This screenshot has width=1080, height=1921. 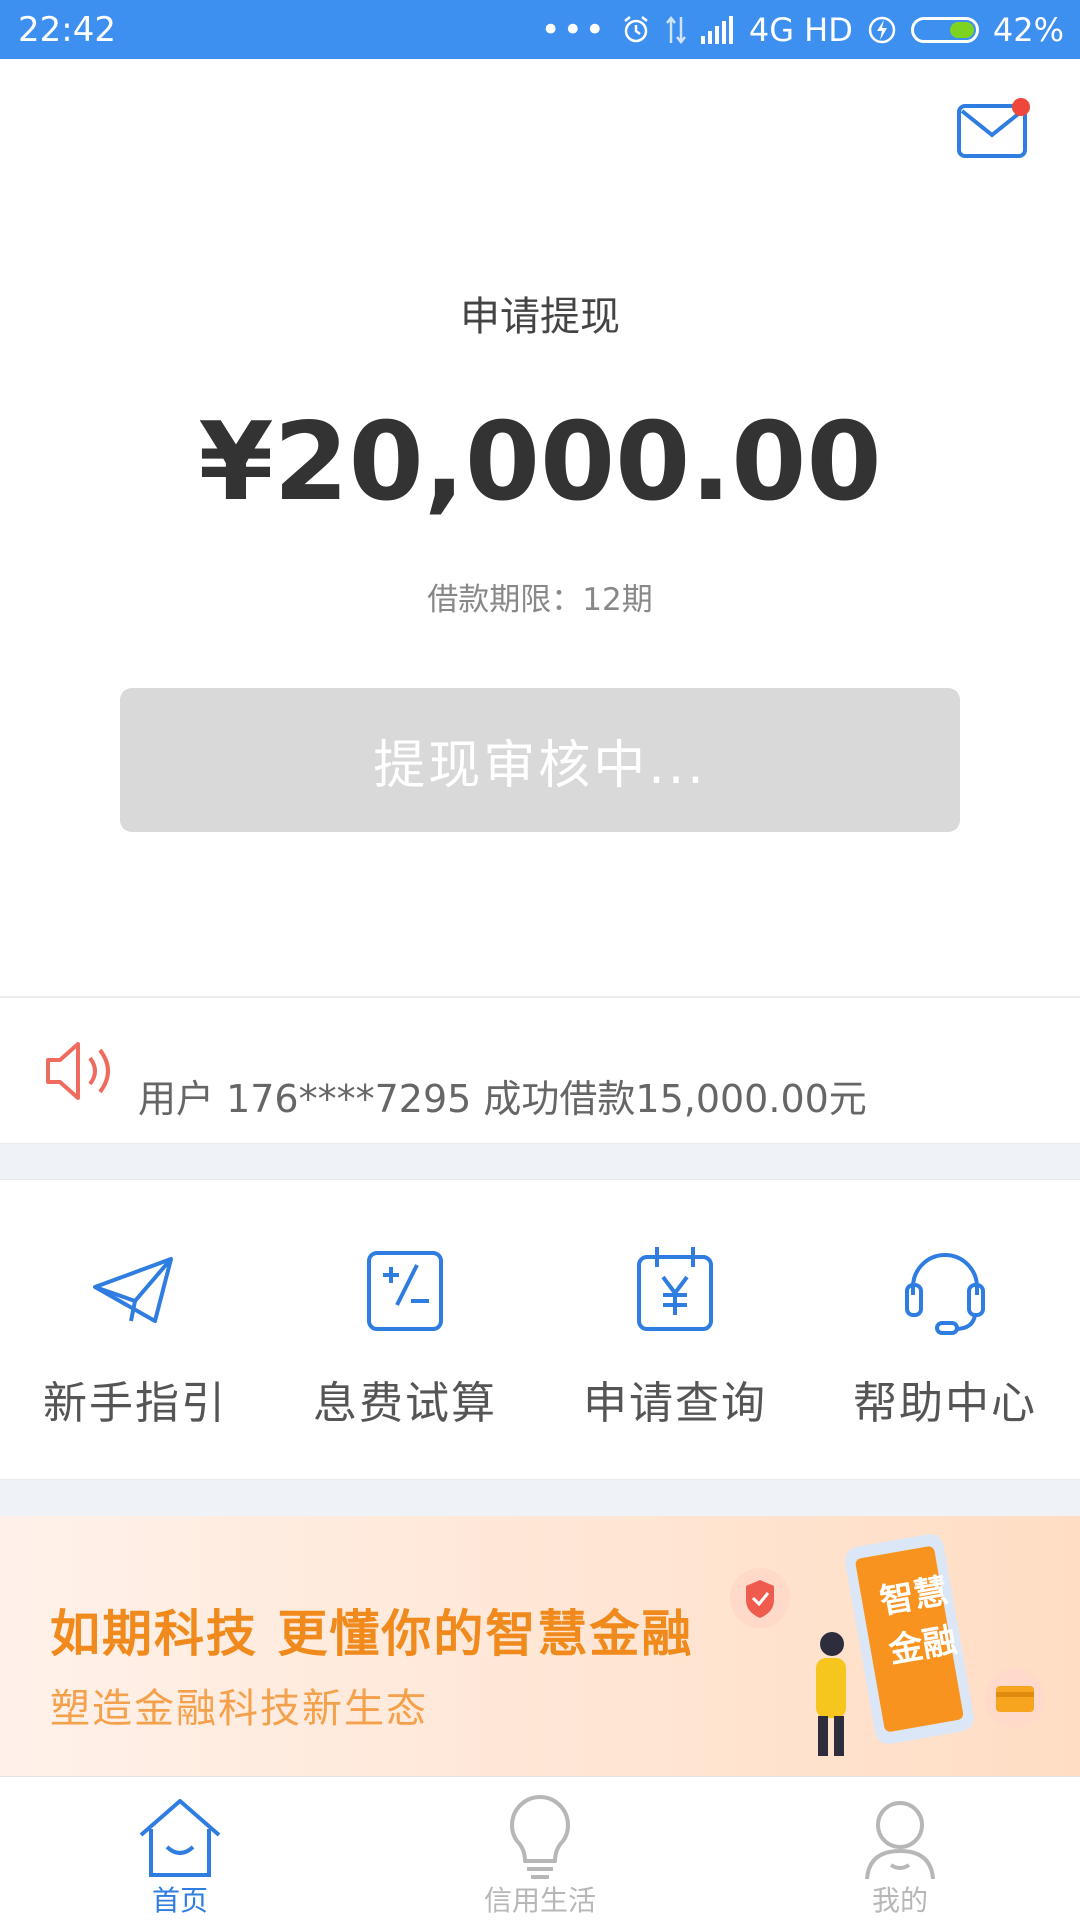 I want to click on battery-percent: 42%, so click(x=1028, y=30).